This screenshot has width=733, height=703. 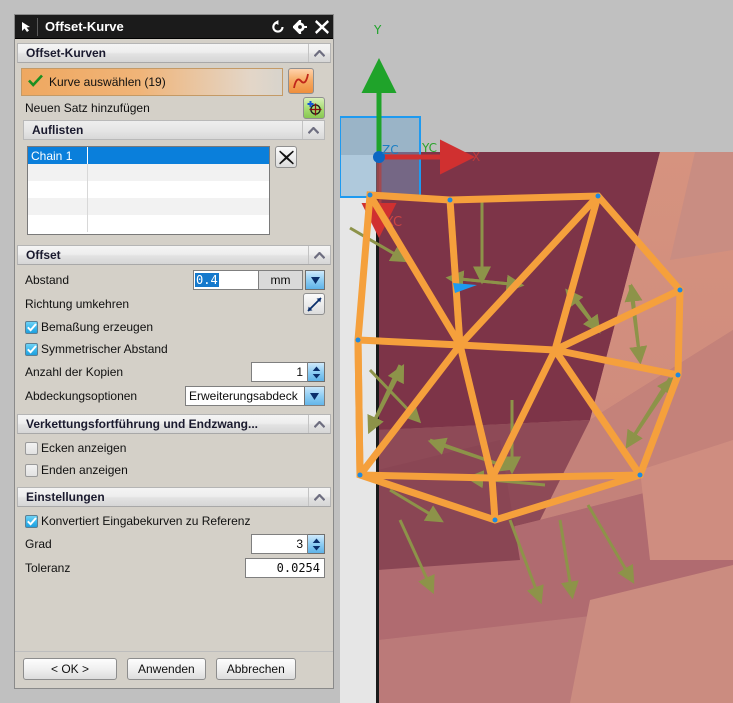 I want to click on trim-options-select: Erweiterungsabdeck, so click(x=255, y=396).